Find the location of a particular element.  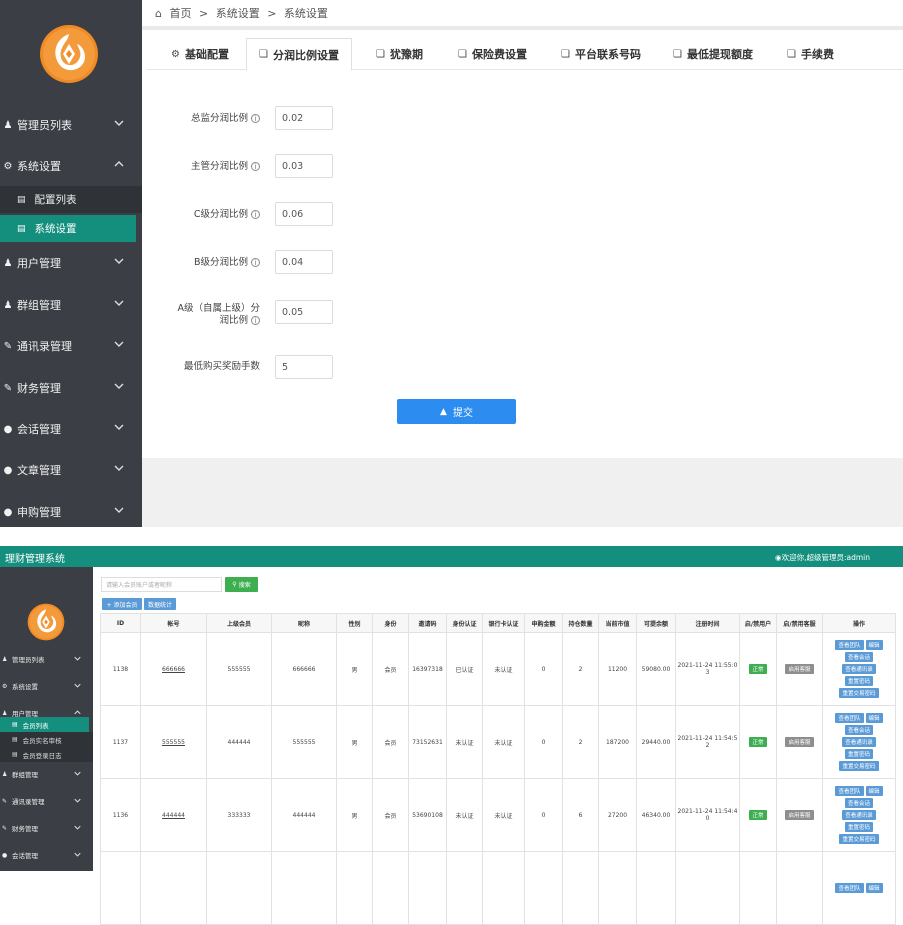

tab-basic: ⚙ 基础配置 is located at coordinates (200, 54).